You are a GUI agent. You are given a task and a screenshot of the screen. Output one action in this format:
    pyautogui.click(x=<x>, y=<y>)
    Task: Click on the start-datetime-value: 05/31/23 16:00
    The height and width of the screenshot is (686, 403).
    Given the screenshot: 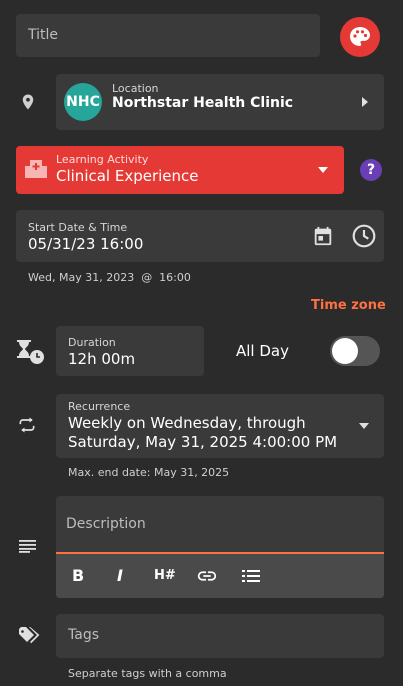 What is the action you would take?
    pyautogui.click(x=86, y=244)
    